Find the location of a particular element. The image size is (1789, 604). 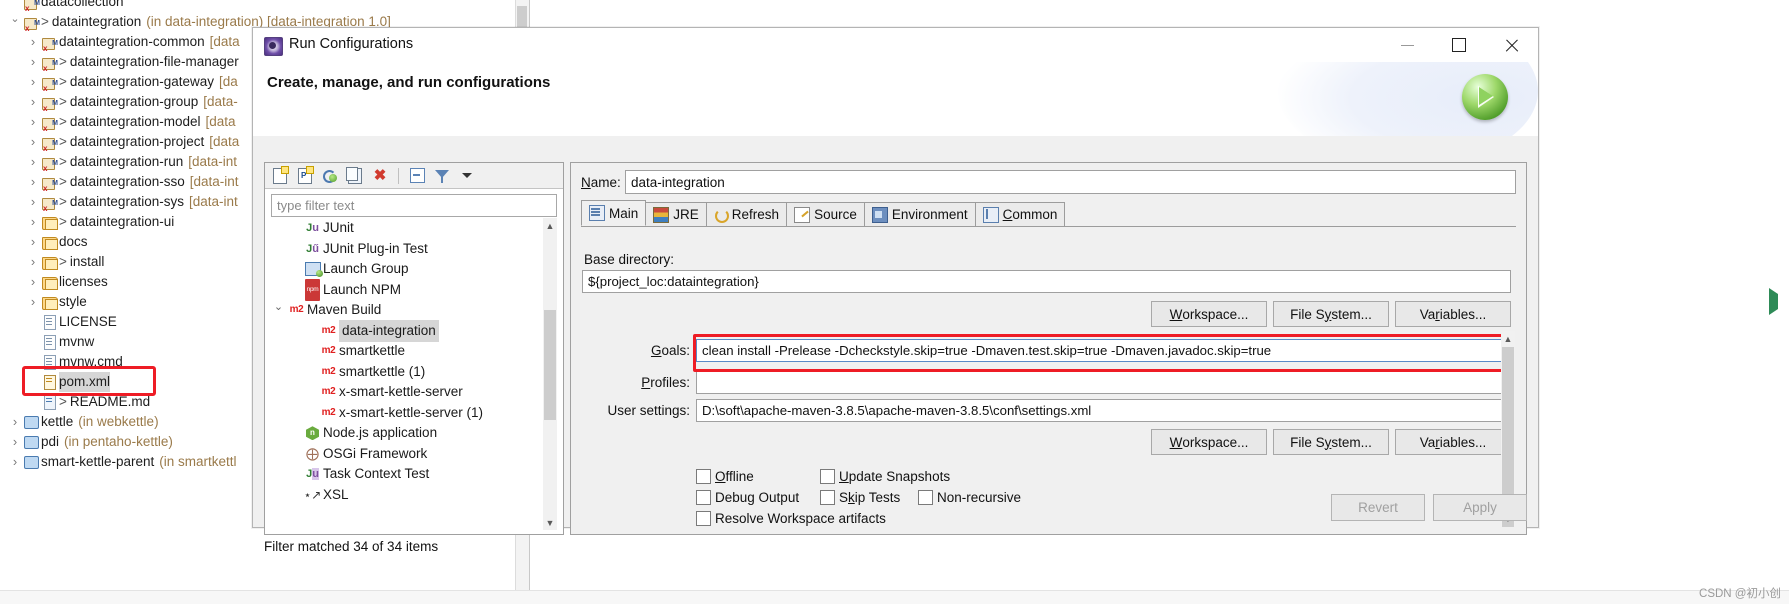

configuration-tree-item: npm Launch NPM is located at coordinates (414, 289).